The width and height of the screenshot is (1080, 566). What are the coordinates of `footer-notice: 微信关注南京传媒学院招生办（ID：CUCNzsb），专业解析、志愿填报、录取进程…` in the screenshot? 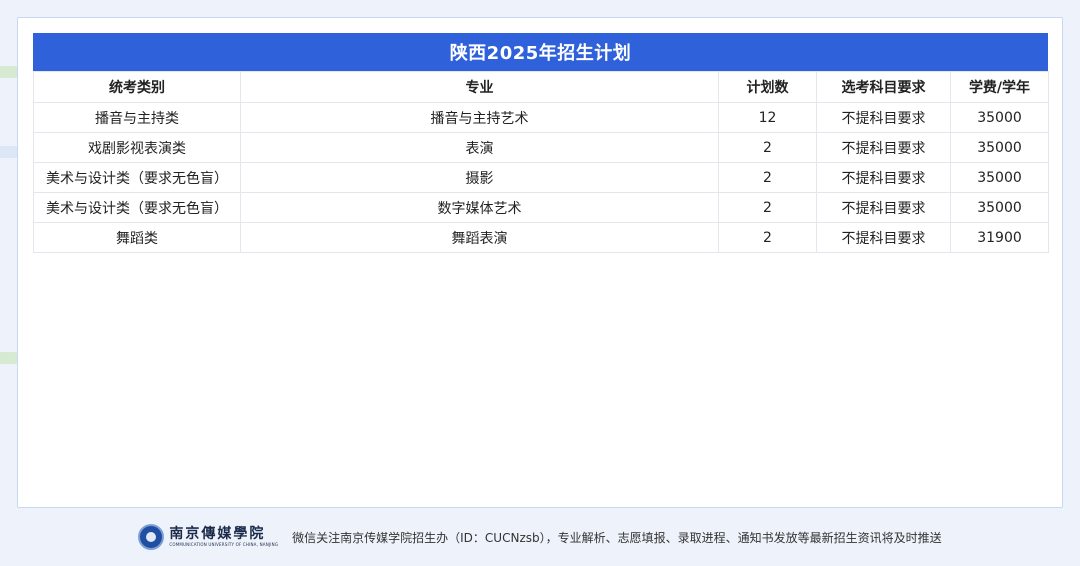 It's located at (617, 537).